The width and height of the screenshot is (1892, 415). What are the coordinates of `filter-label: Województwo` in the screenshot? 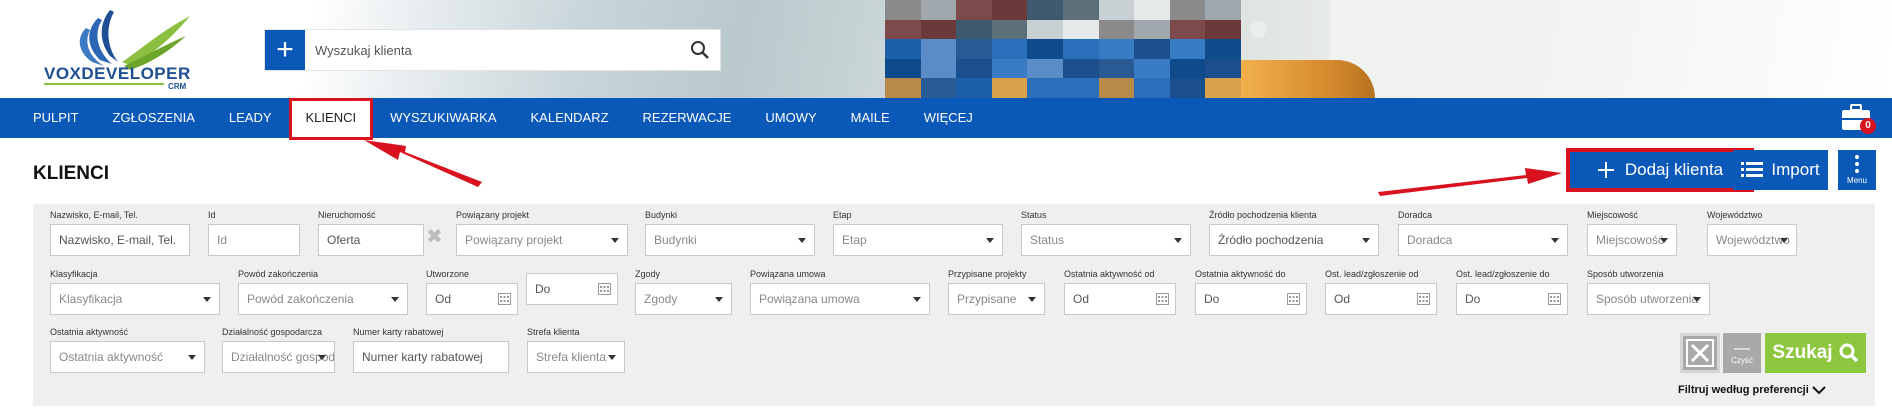 It's located at (1735, 215).